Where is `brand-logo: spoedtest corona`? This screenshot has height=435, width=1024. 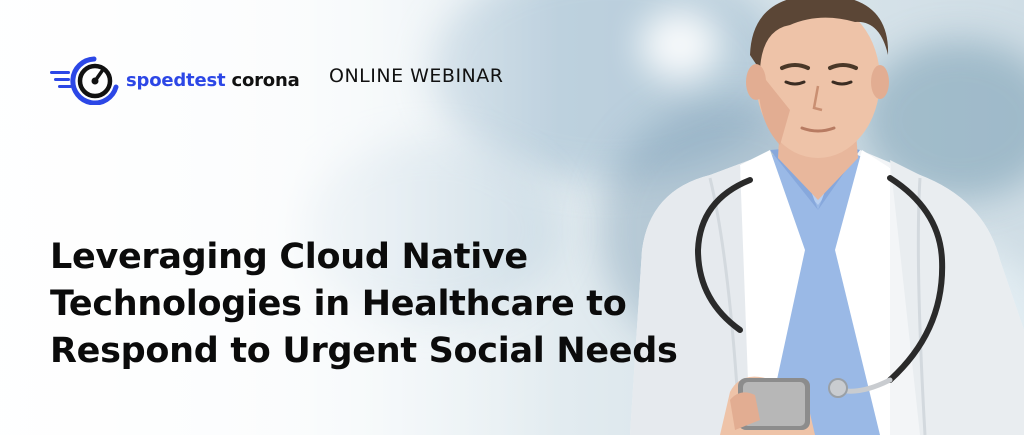 brand-logo: spoedtest corona is located at coordinates (175, 80).